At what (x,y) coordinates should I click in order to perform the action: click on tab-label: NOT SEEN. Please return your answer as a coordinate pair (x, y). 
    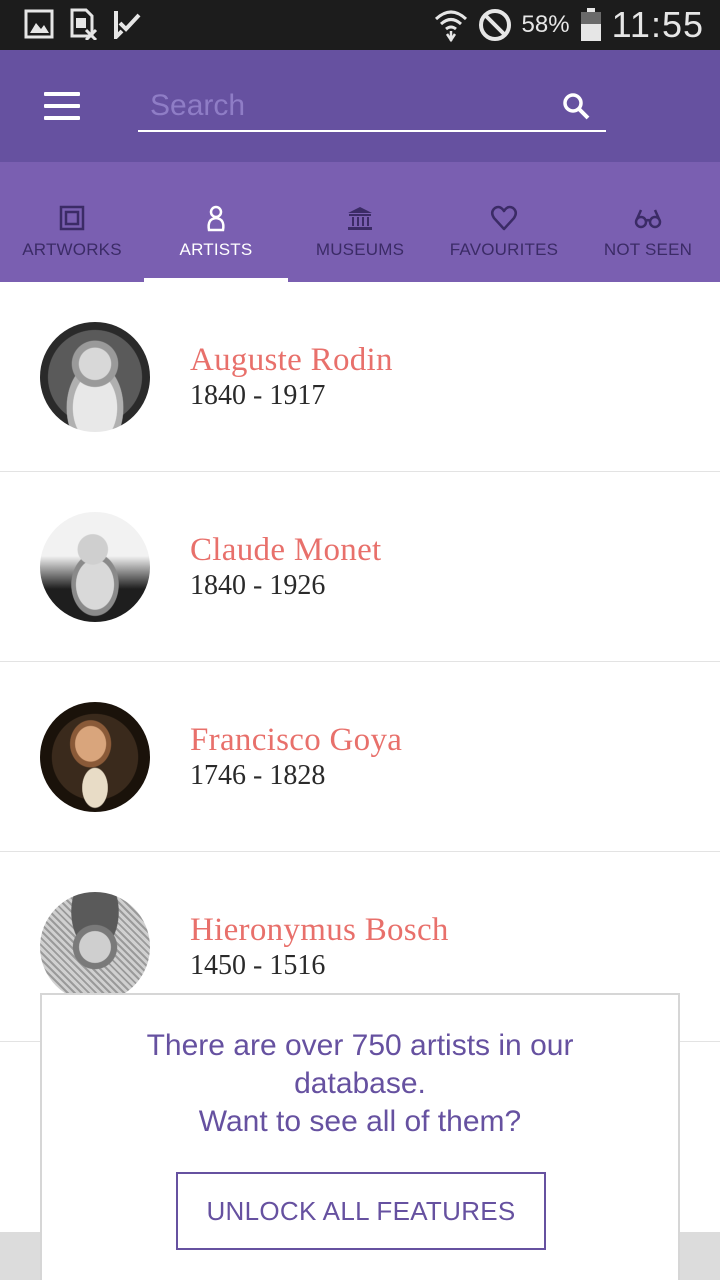
    Looking at the image, I should click on (648, 249).